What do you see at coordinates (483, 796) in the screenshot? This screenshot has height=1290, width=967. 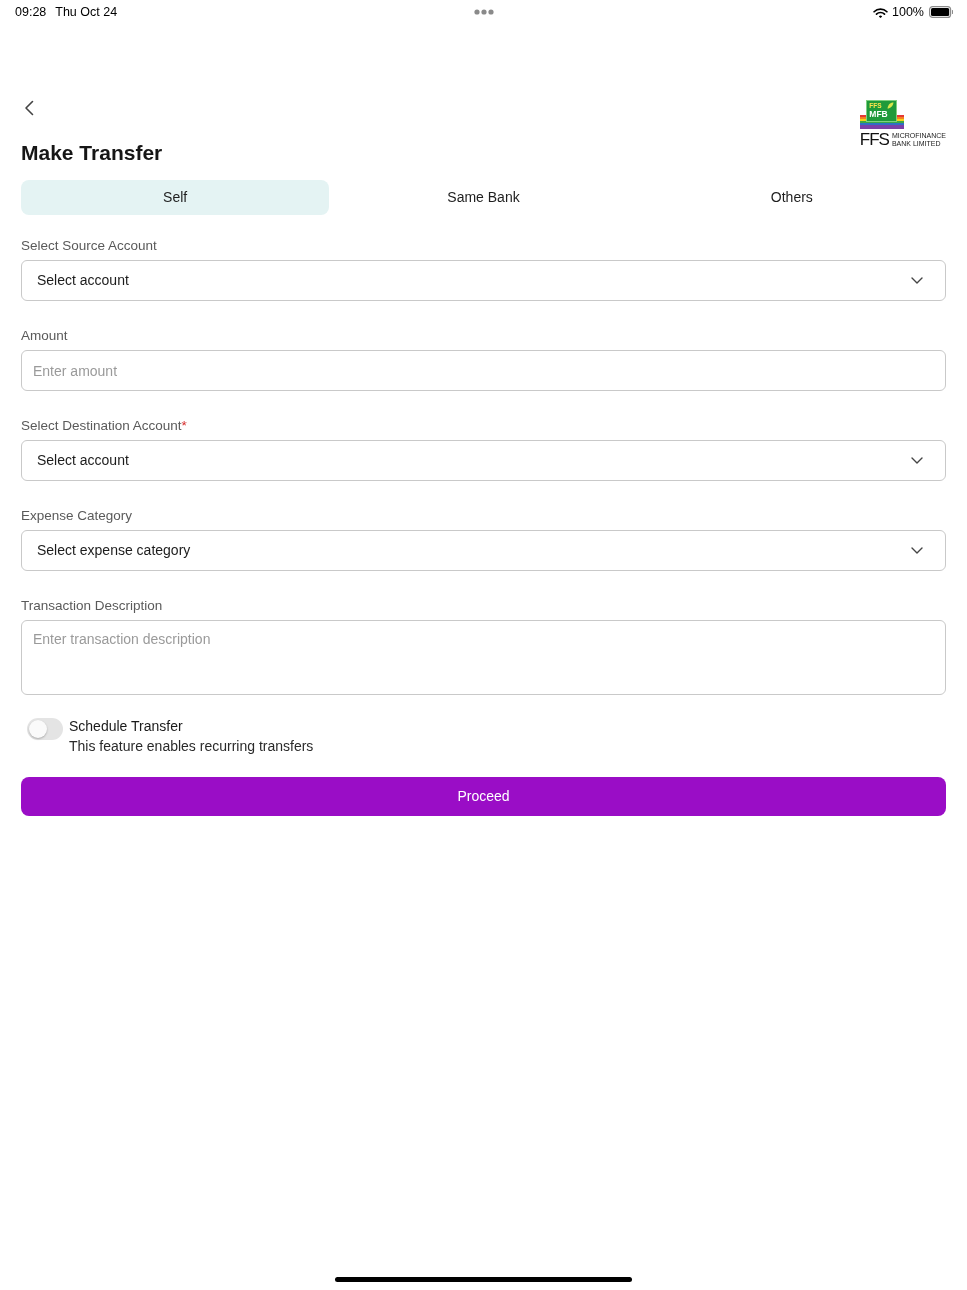 I see `proceed-button: Proceed` at bounding box center [483, 796].